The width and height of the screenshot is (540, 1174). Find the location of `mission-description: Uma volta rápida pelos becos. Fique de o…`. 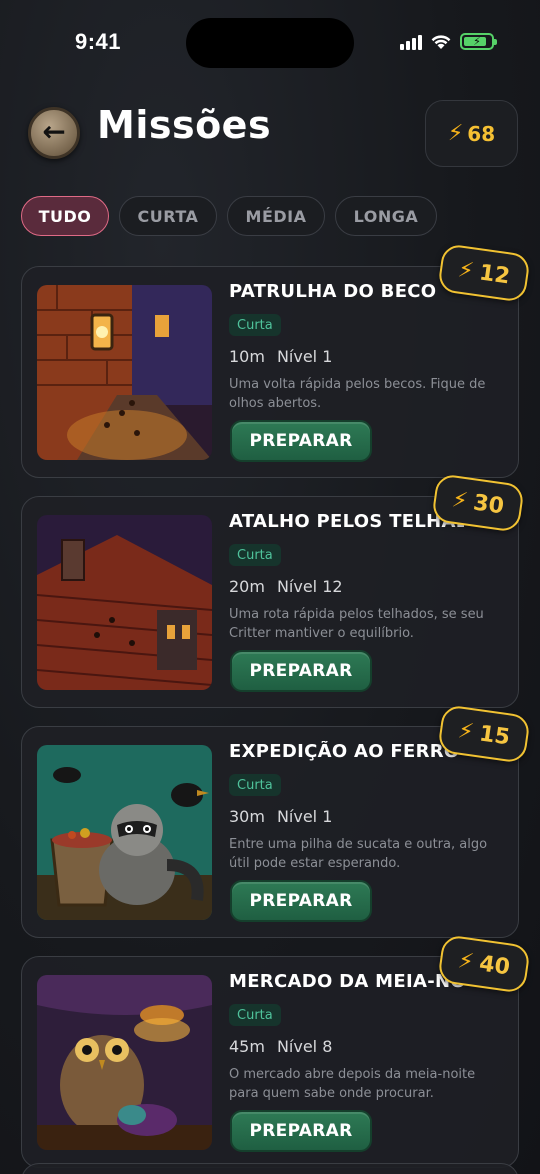

mission-description: Uma volta rápida pelos becos. Fique de o… is located at coordinates (357, 394).